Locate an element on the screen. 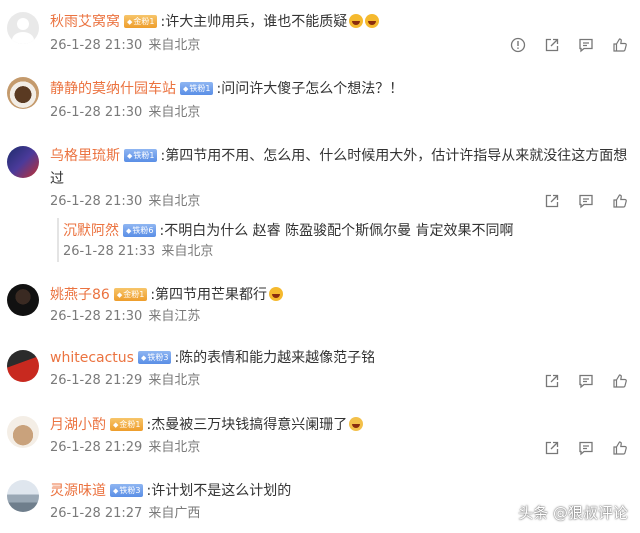 The image size is (640, 533). timestamp: 26-1-28 21:33 is located at coordinates (109, 251).